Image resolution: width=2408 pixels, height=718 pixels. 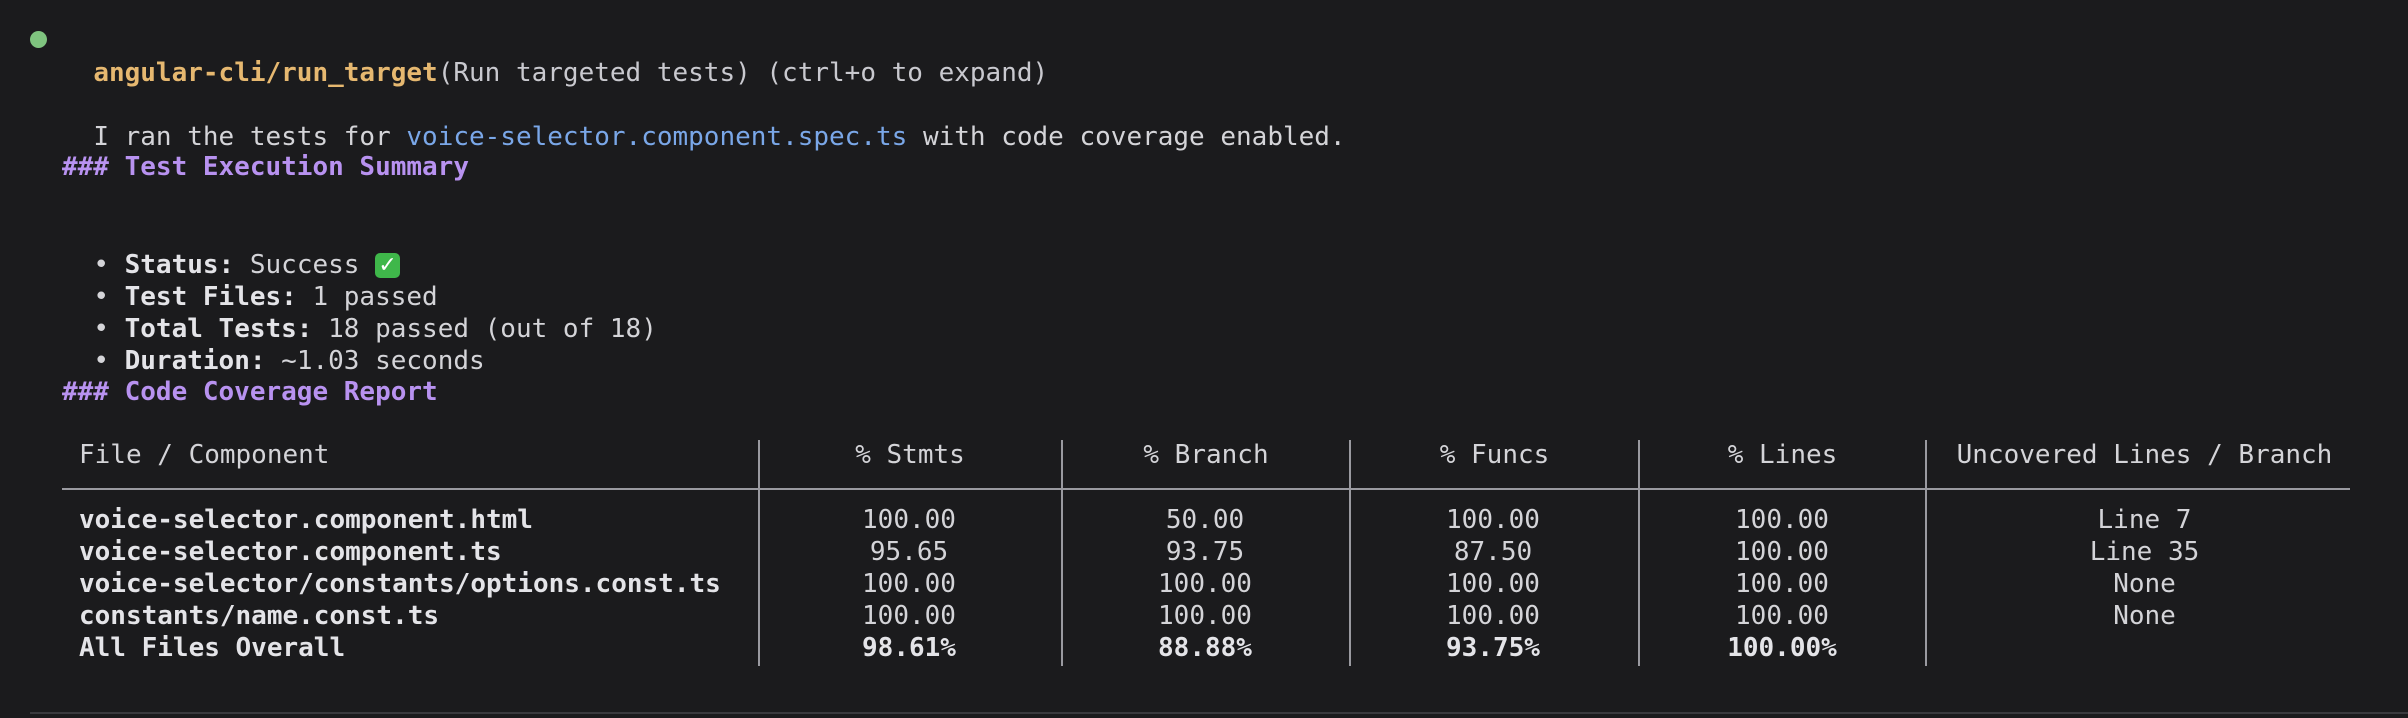 I want to click on column-header-branch: % Branch, so click(x=1206, y=455).